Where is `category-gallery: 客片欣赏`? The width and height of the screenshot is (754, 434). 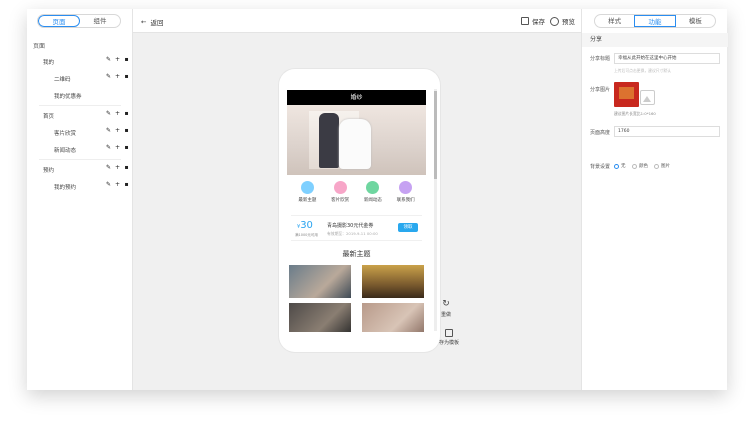
category-gallery: 客片欣赏 is located at coordinates (340, 197).